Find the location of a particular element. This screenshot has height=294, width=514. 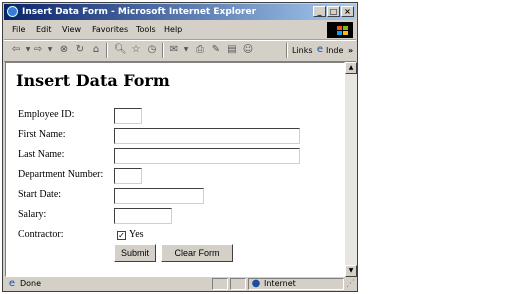

menu-edit: Edit is located at coordinates (44, 30).